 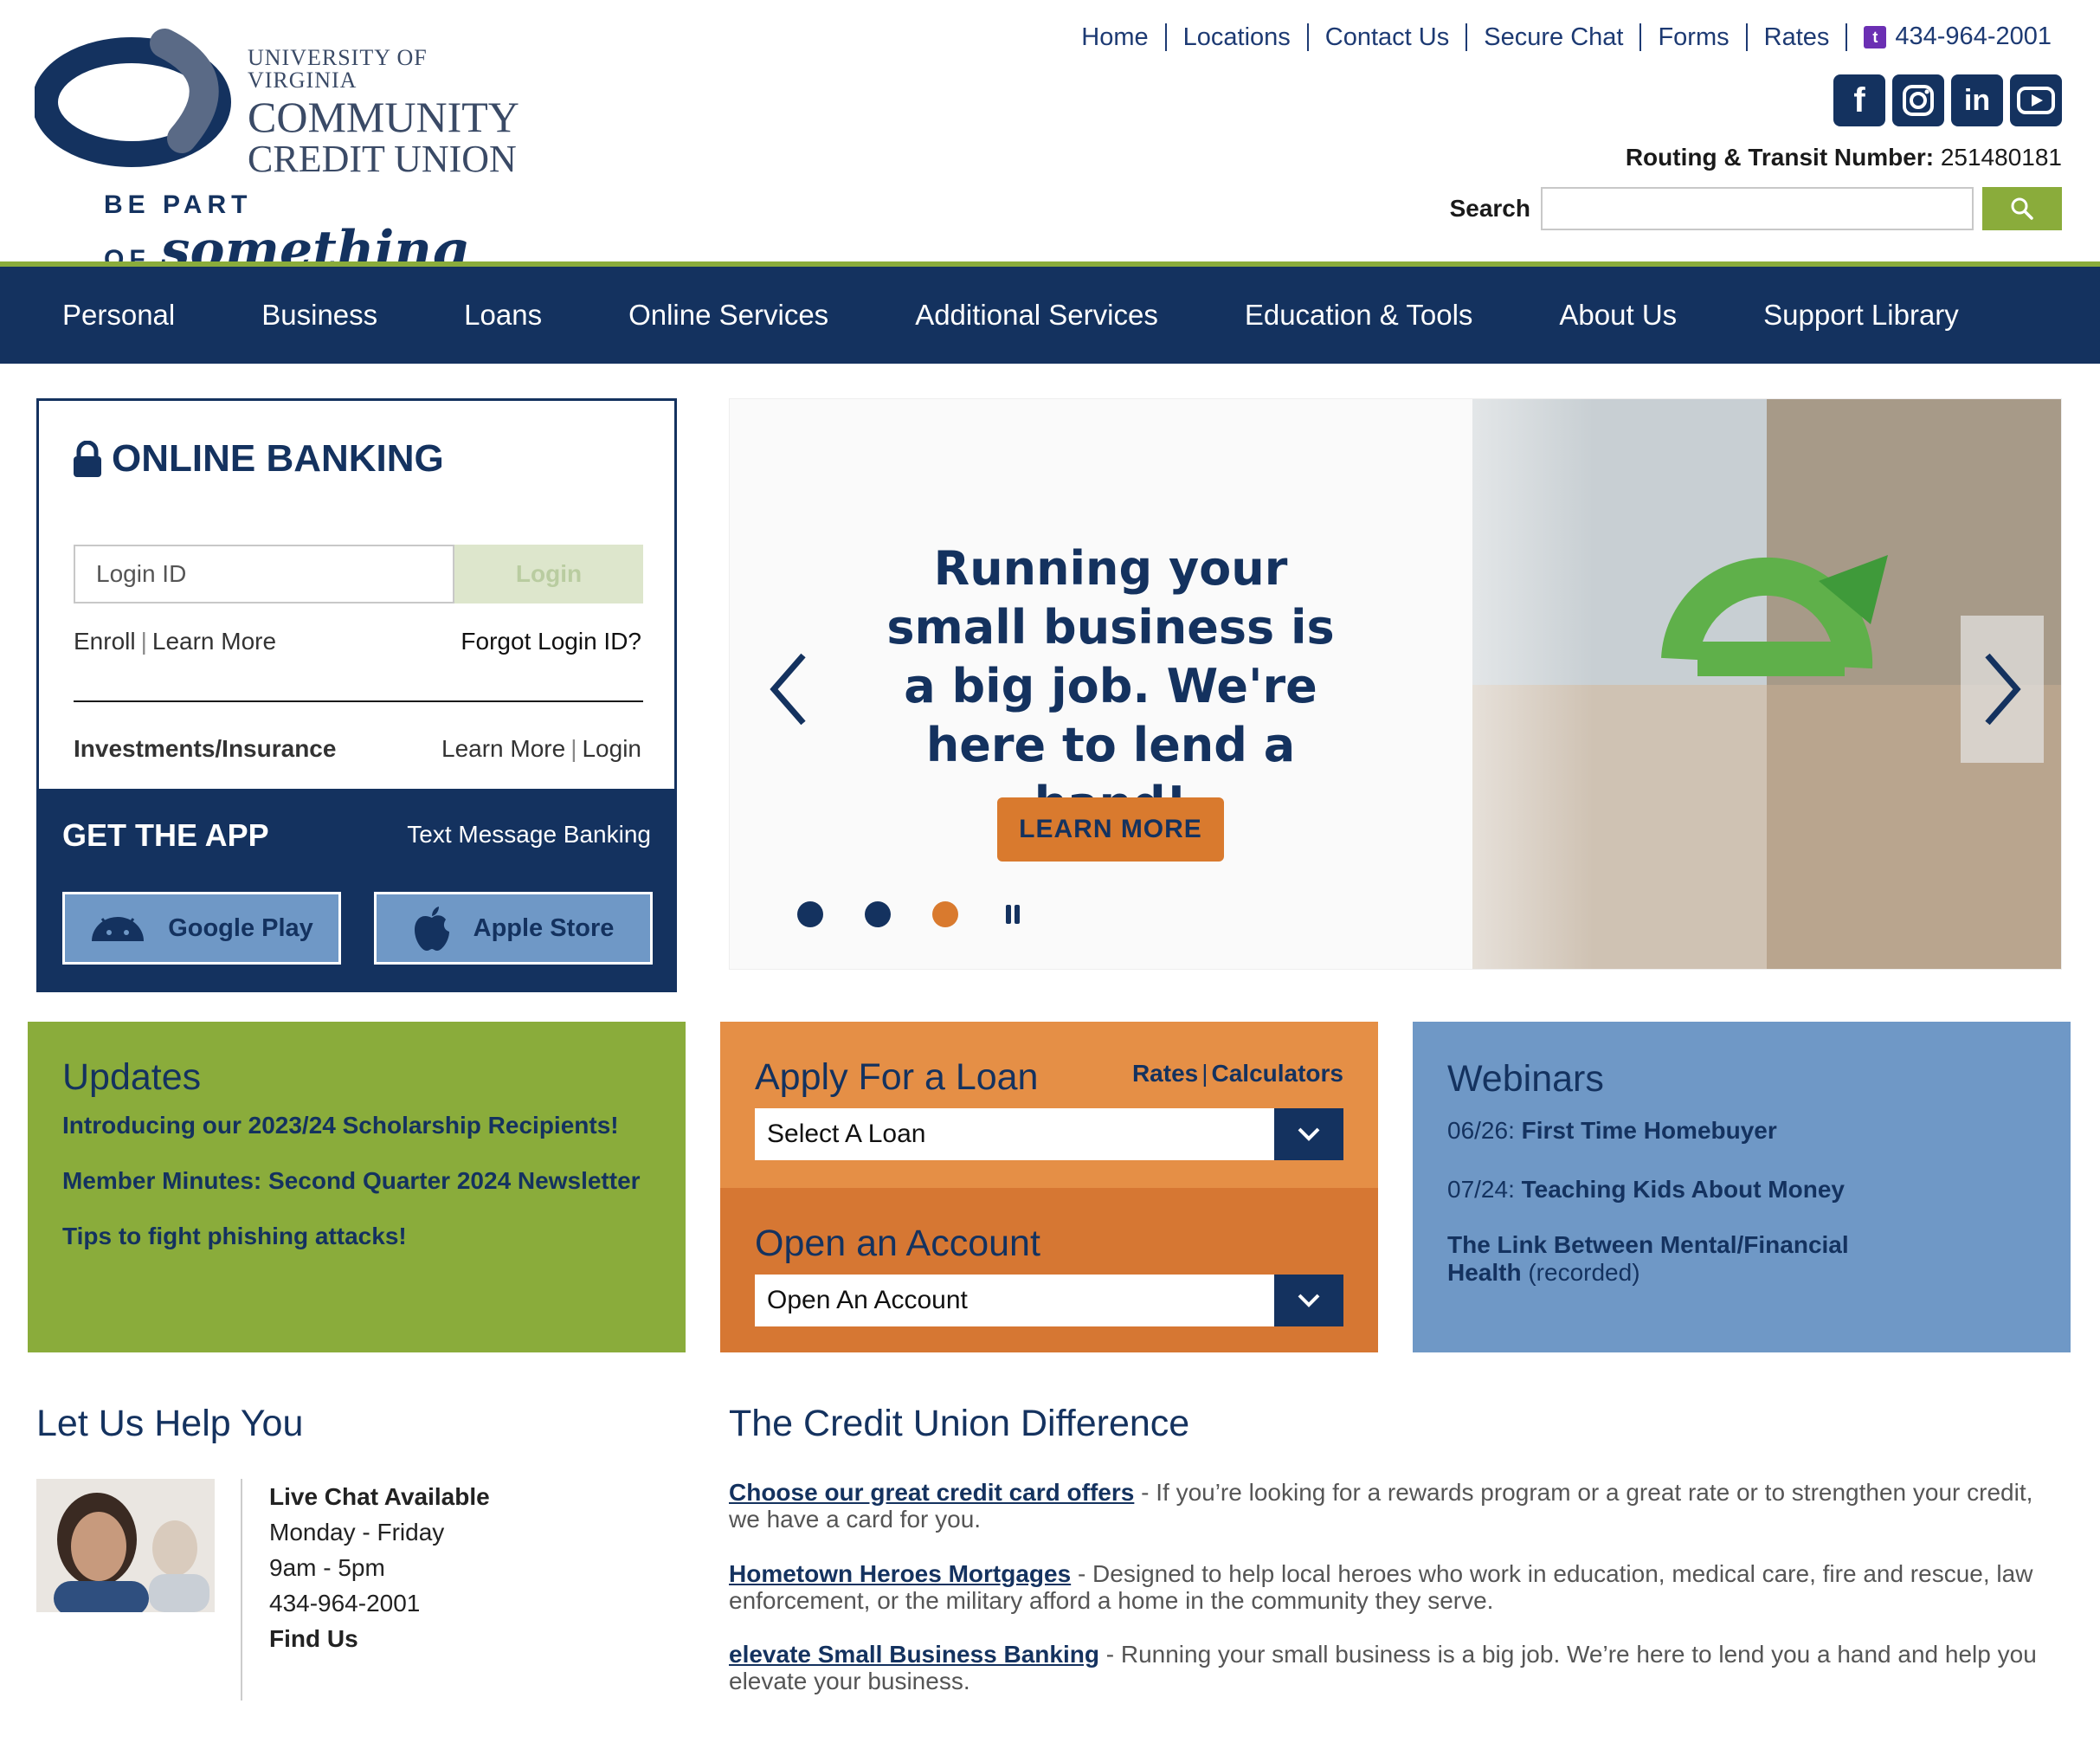 I want to click on nav-about-us: About Us, so click(x=1618, y=315).